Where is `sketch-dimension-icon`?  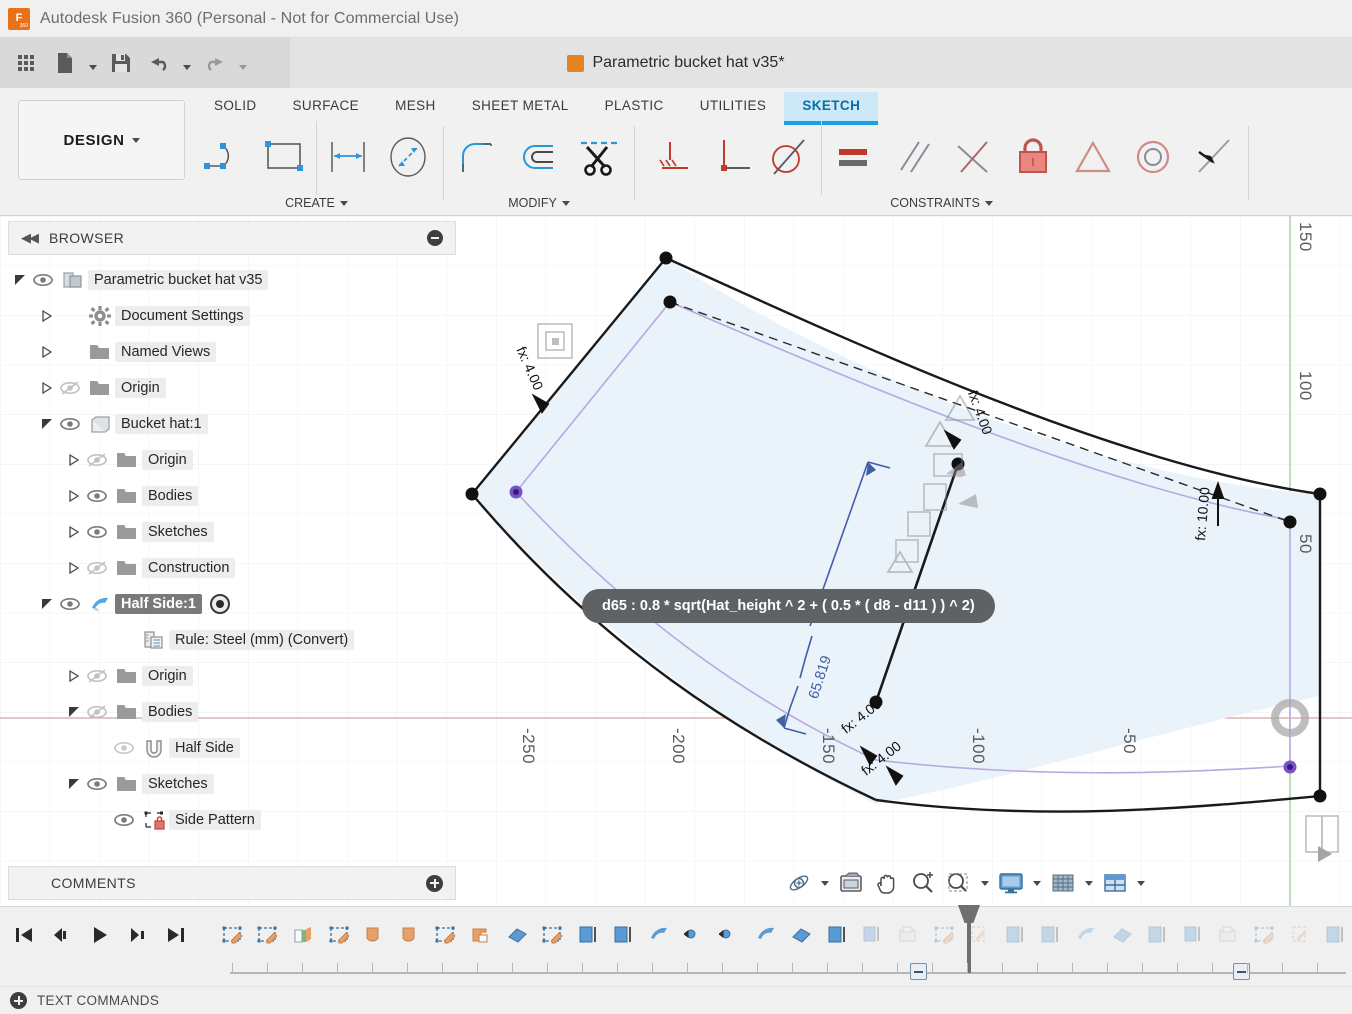 sketch-dimension-icon is located at coordinates (408, 157).